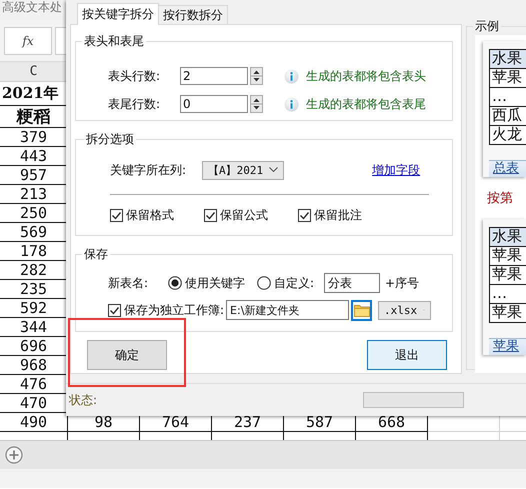  I want to click on confirm-button: 确定, so click(127, 355).